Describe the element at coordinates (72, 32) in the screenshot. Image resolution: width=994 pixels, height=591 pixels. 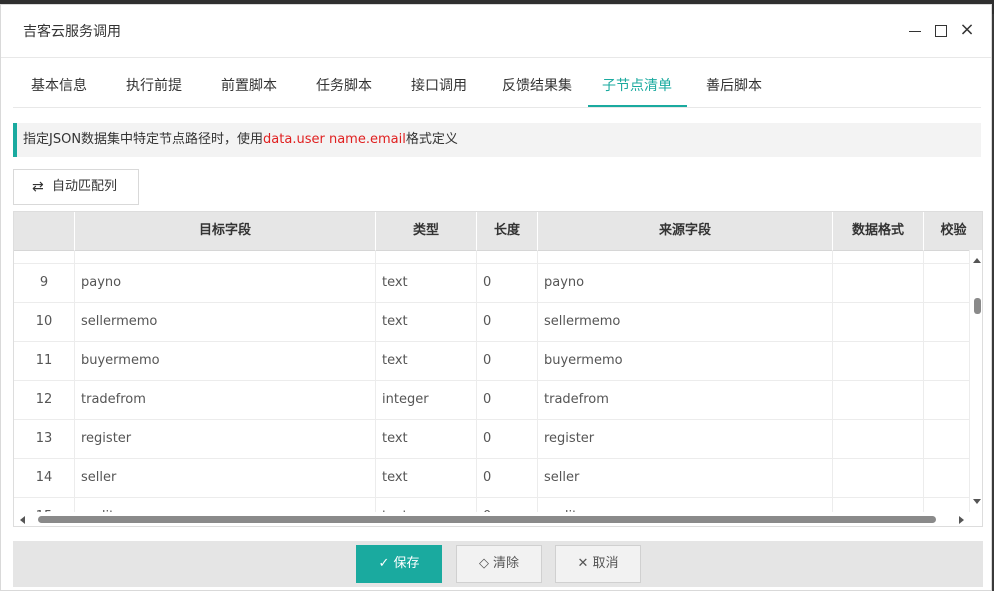
I see `dialog-title: 吉客云服务调用` at that location.